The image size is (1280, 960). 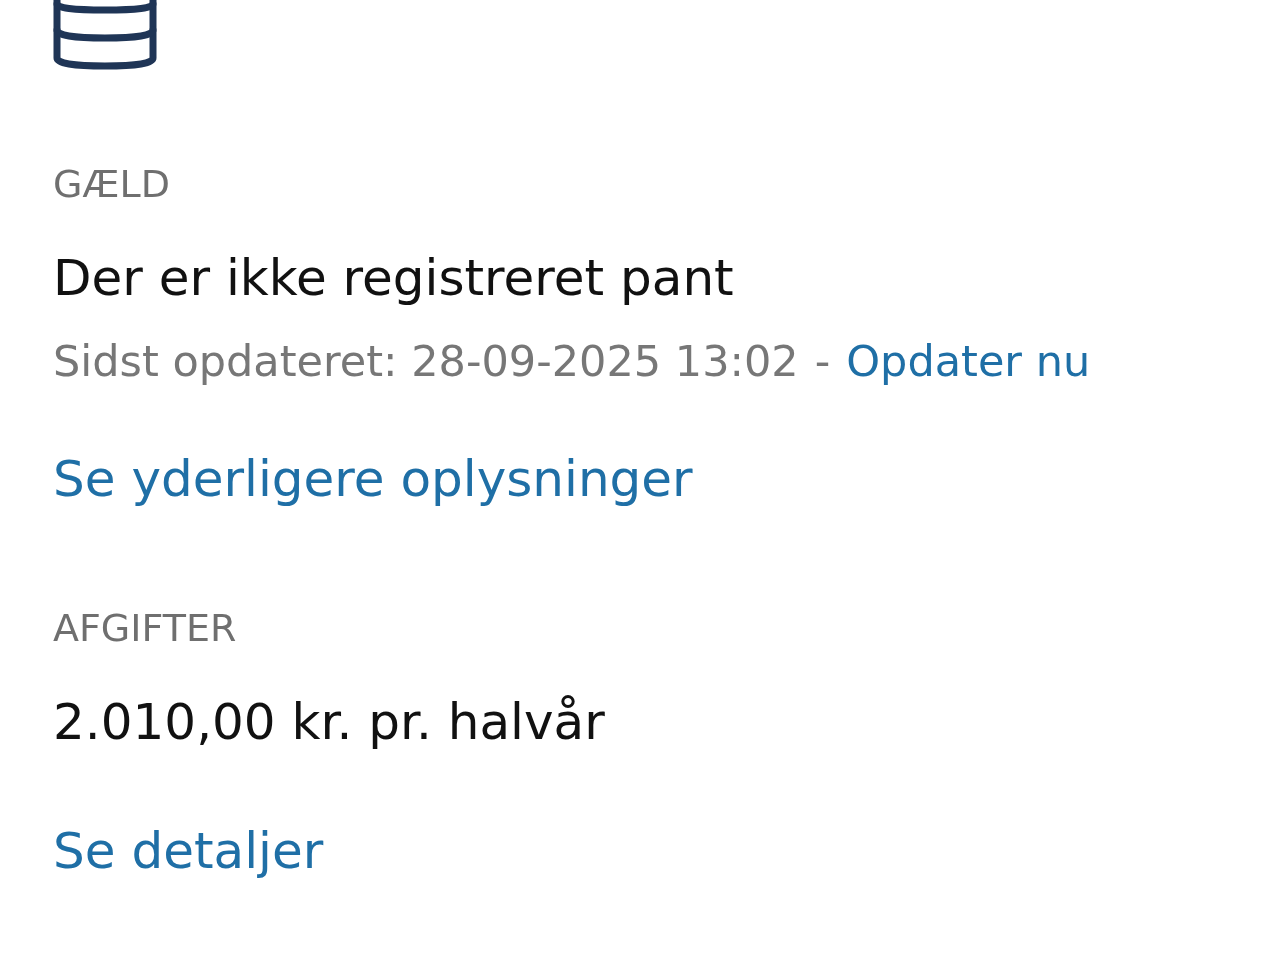 I want to click on coin-stack-icon, so click(x=105, y=36).